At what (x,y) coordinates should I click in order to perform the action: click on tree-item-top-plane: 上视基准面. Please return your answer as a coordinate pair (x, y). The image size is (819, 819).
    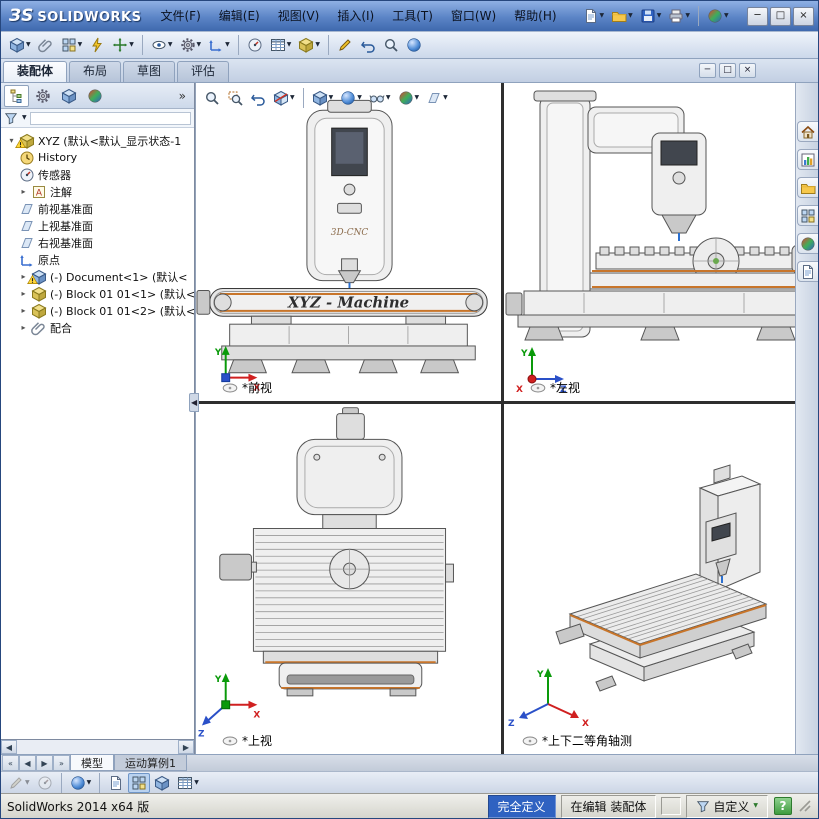
    Looking at the image, I should click on (98, 225).